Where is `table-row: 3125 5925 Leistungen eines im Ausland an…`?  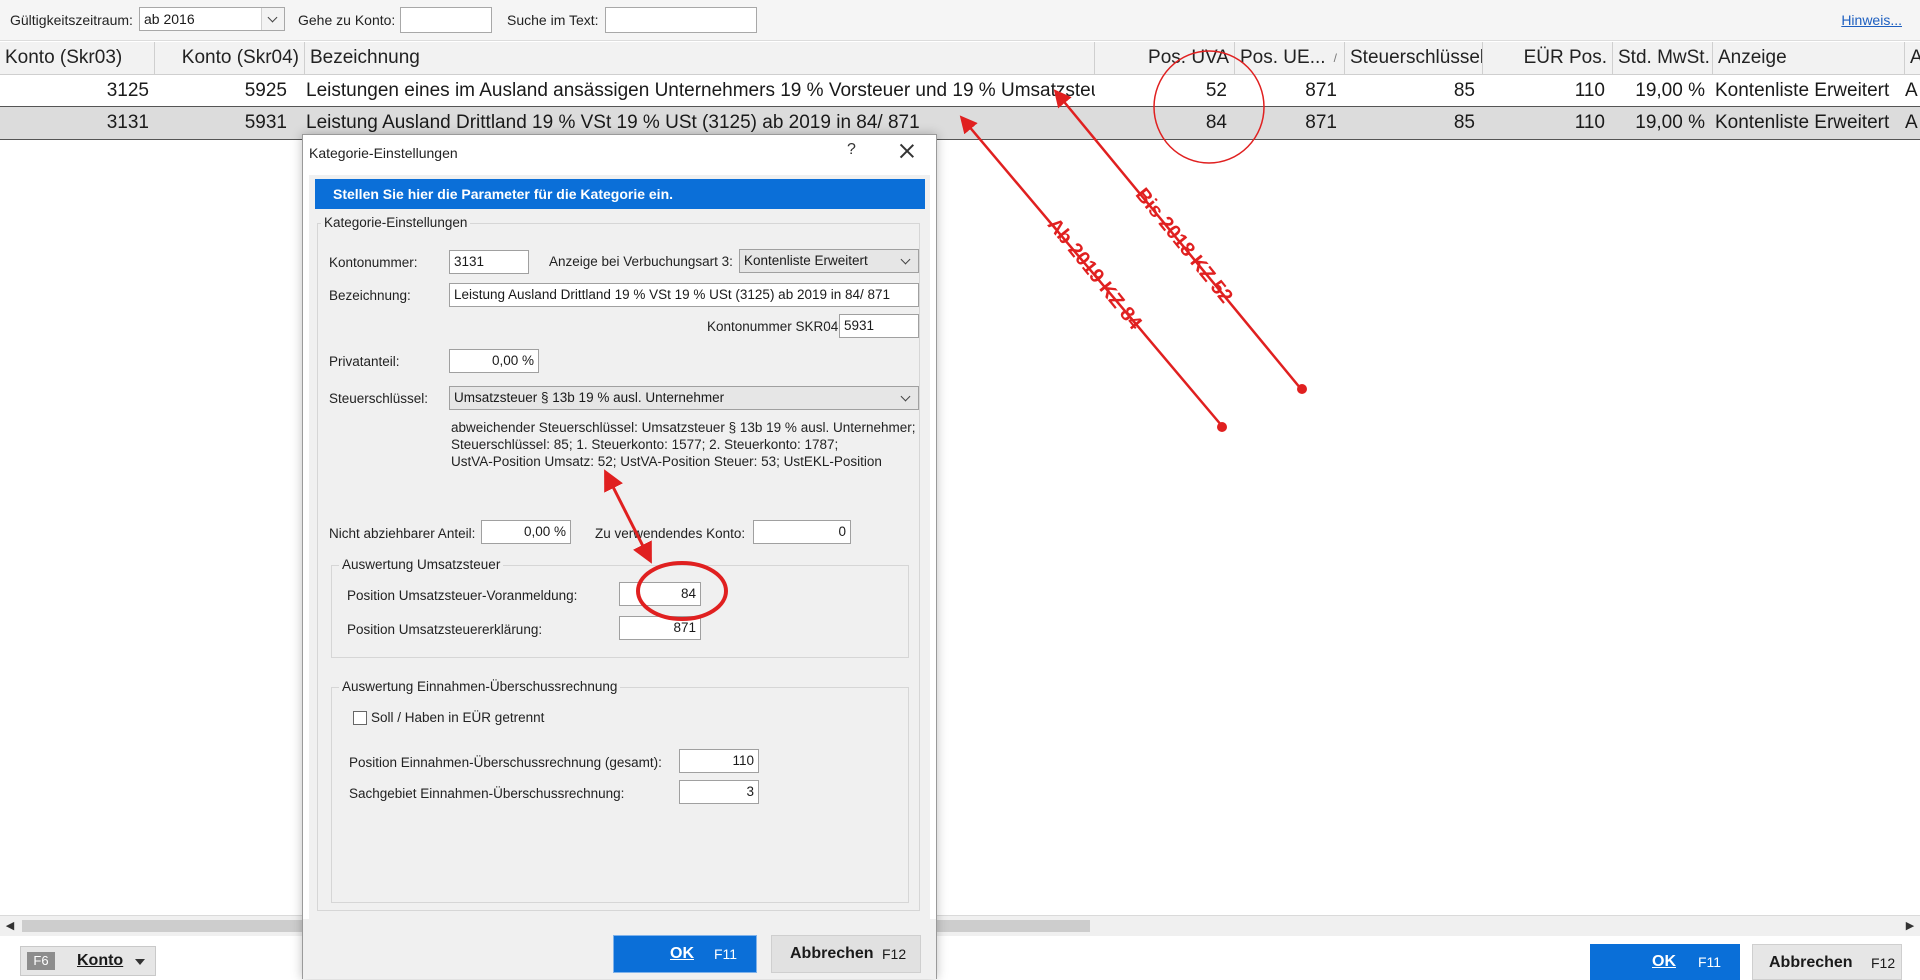
table-row: 3125 5925 Leistungen eines im Ausland an… is located at coordinates (960, 91).